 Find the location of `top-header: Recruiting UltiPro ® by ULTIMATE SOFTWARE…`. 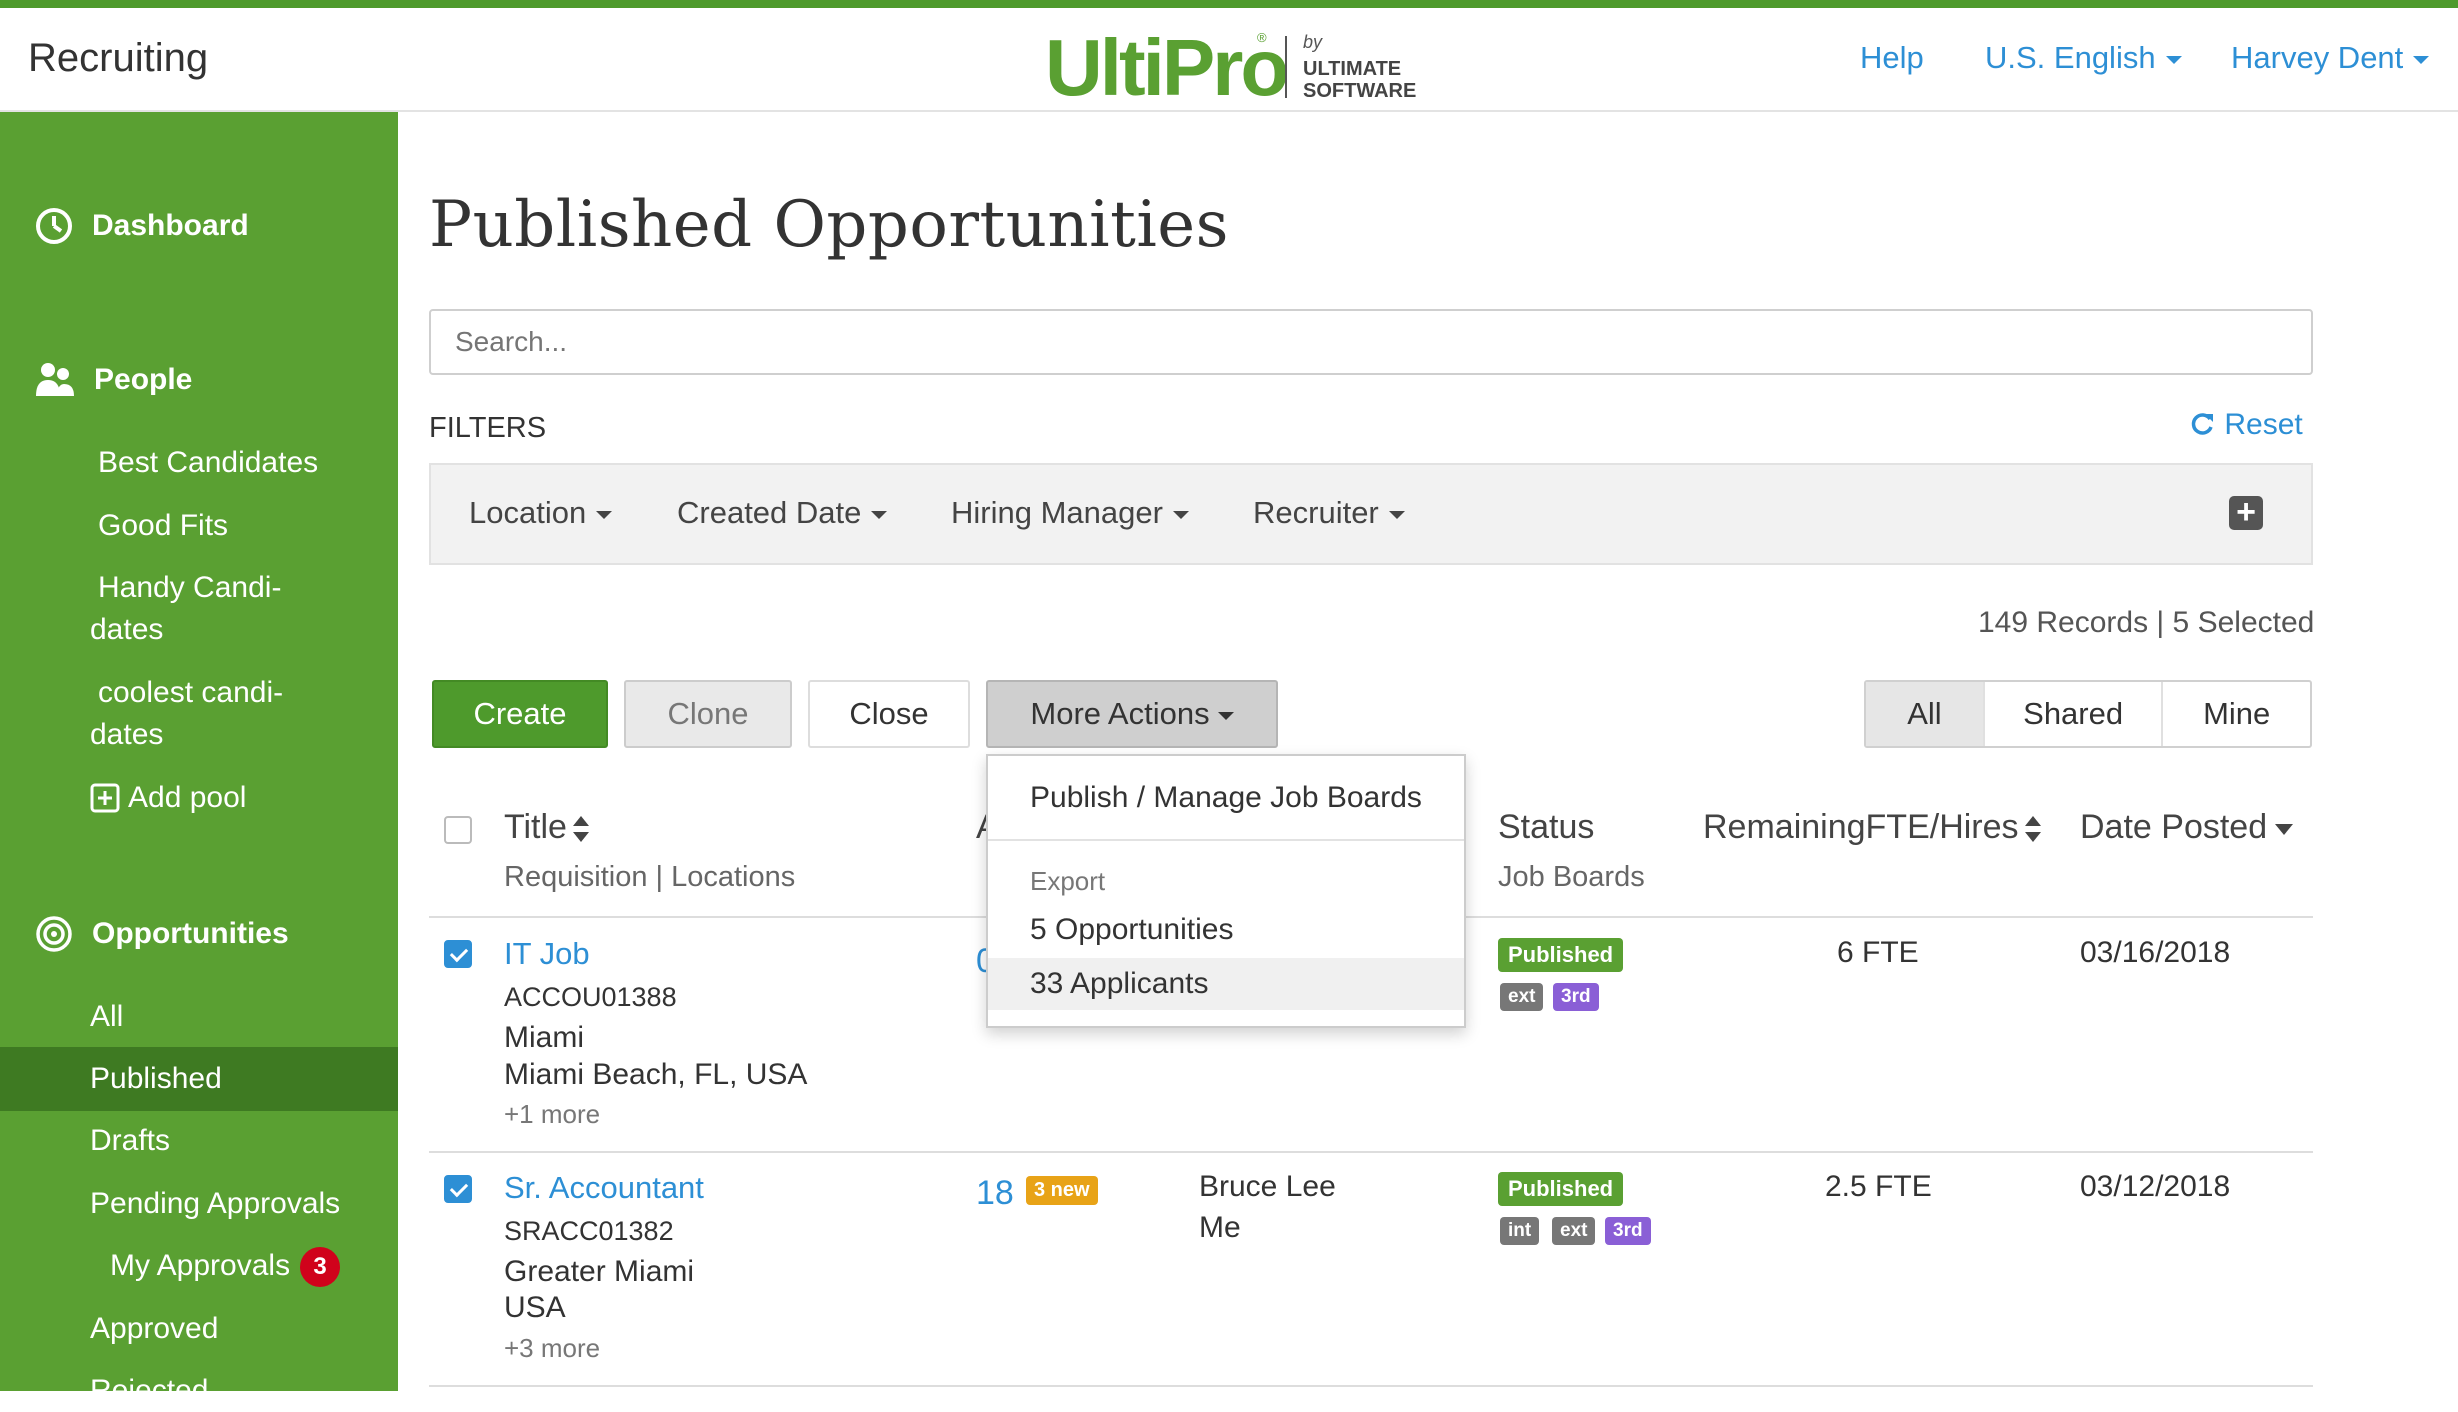

top-header: Recruiting UltiPro ® by ULTIMATE SOFTWARE… is located at coordinates (1229, 60).